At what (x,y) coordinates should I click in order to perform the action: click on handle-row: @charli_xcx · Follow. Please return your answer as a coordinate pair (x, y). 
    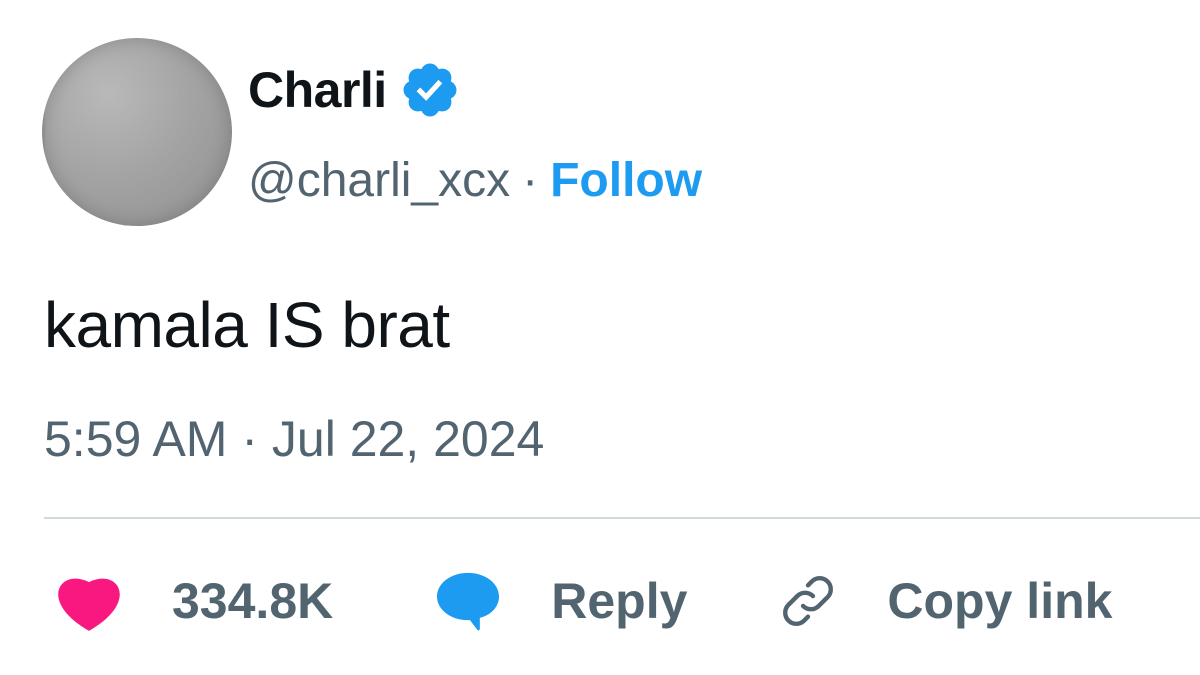
    Looking at the image, I should click on (475, 180).